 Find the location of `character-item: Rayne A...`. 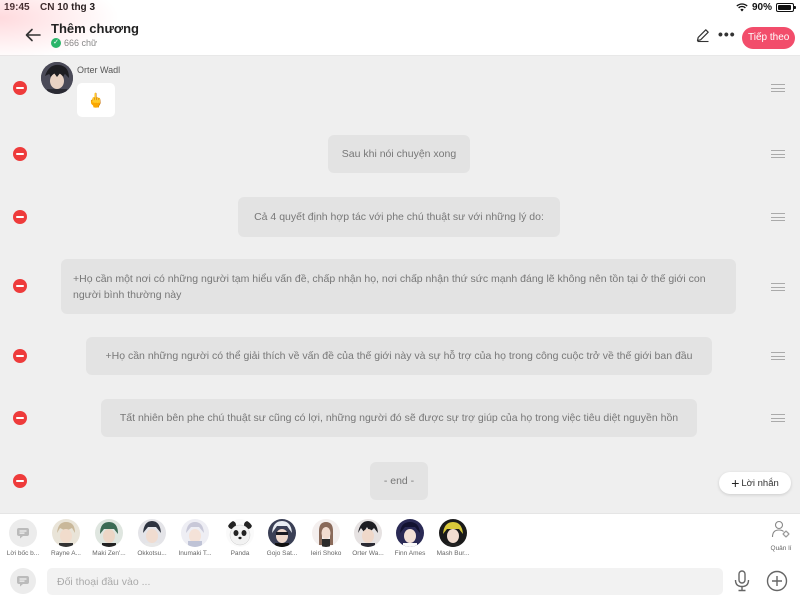

character-item: Rayne A... is located at coordinates (66, 538).